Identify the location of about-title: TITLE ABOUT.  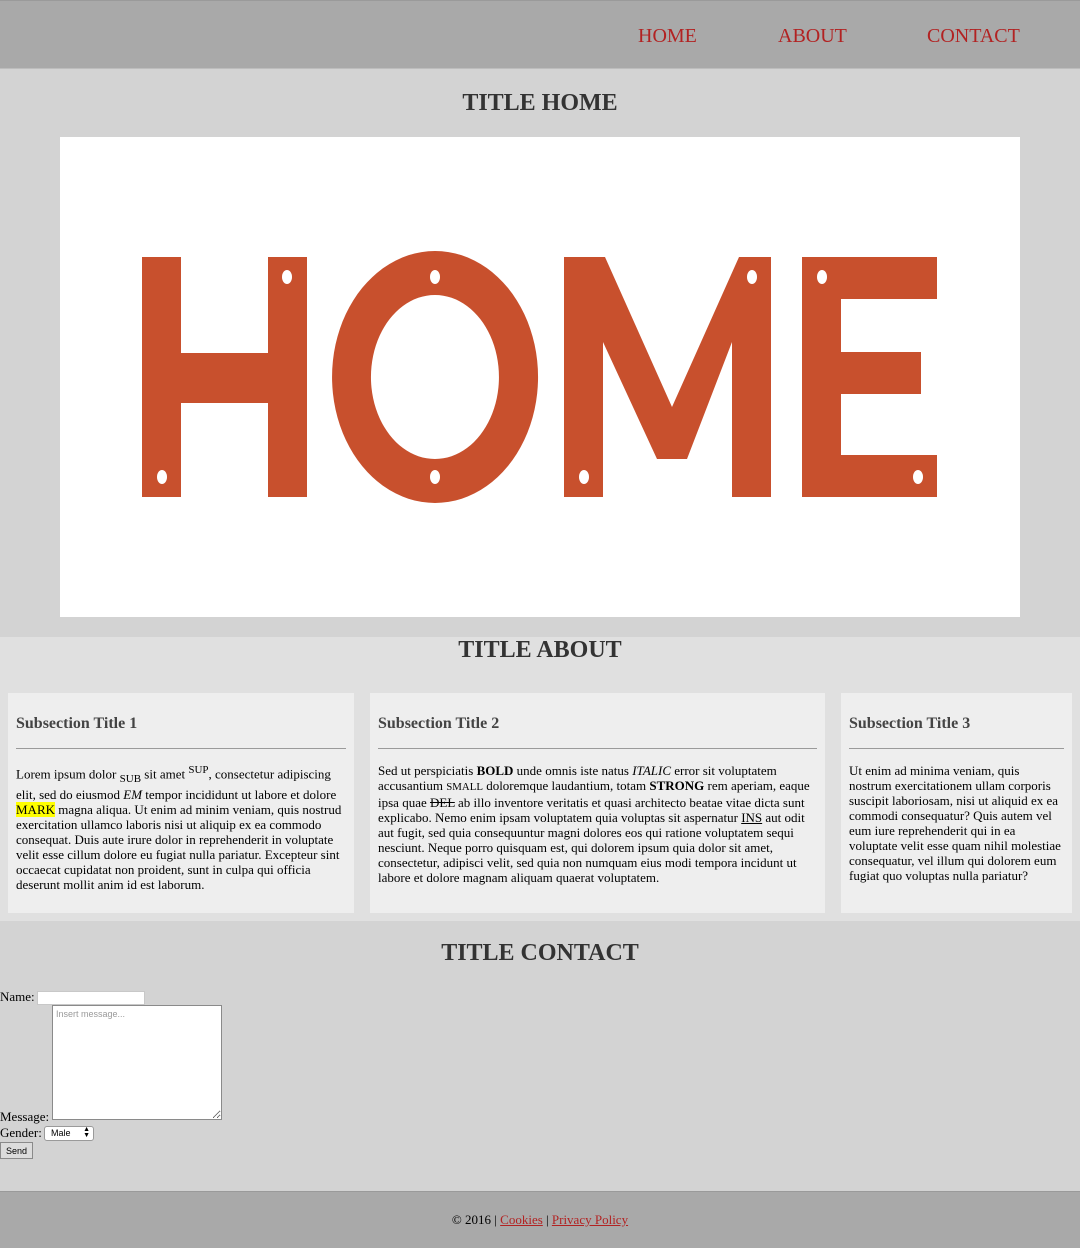
(540, 650).